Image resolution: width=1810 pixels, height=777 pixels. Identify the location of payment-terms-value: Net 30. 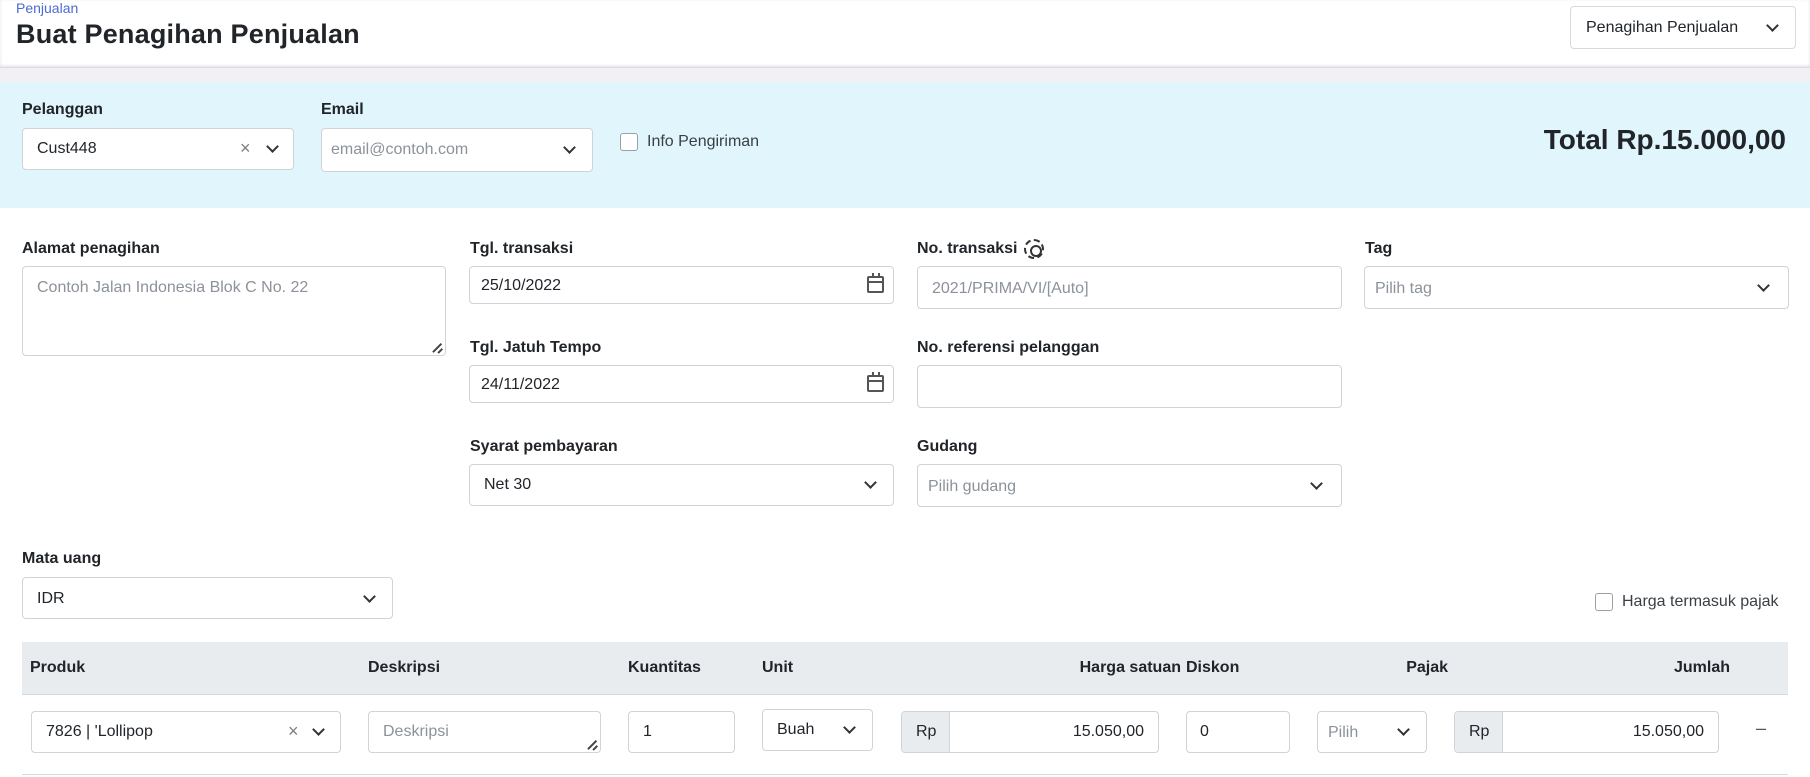
(508, 484).